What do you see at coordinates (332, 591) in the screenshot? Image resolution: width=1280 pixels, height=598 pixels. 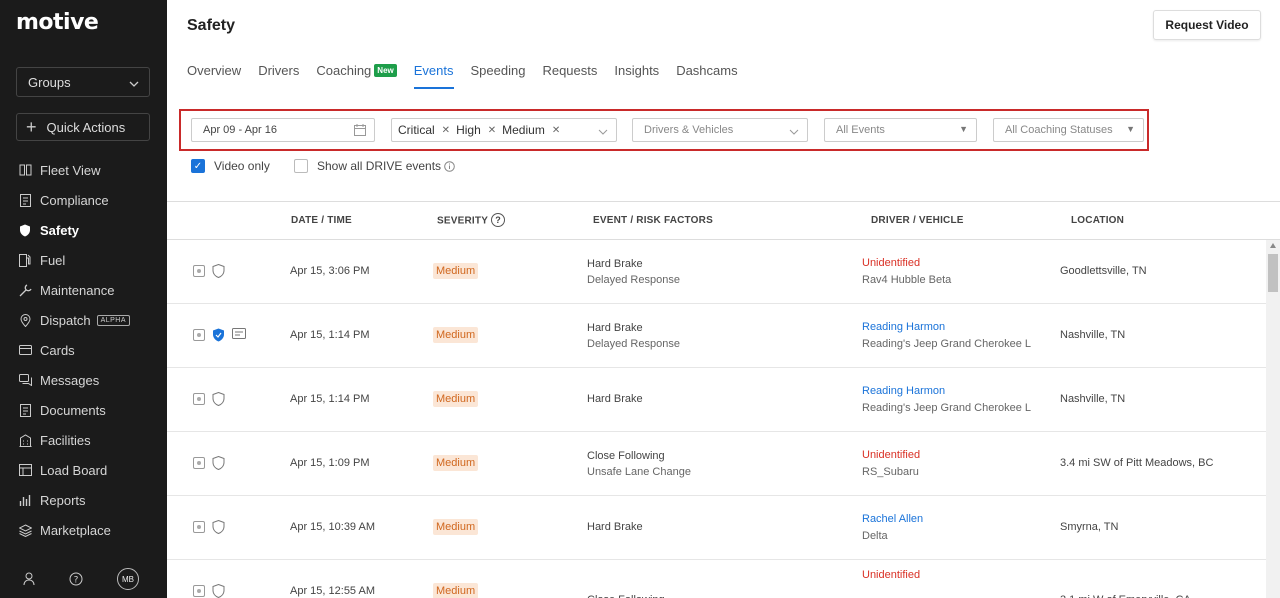 I see `event-date: Apr 15, 12:55 AM` at bounding box center [332, 591].